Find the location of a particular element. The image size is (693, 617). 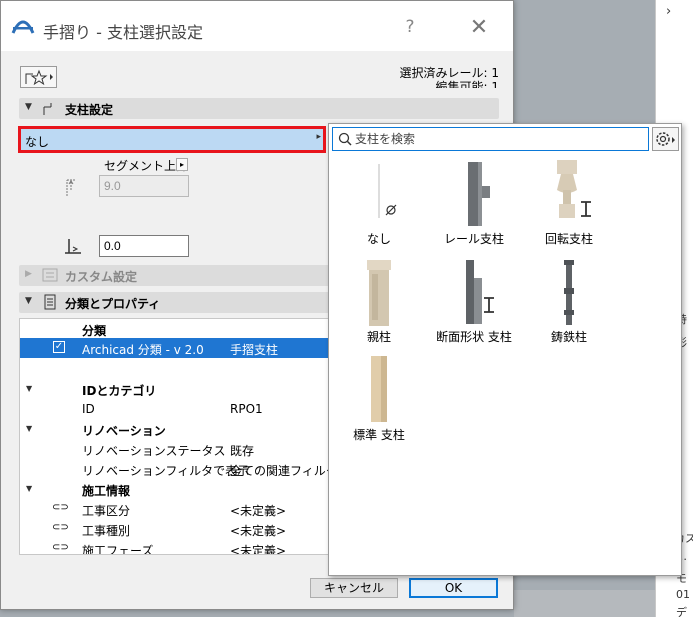

rail-post-icon is located at coordinates (479, 194).